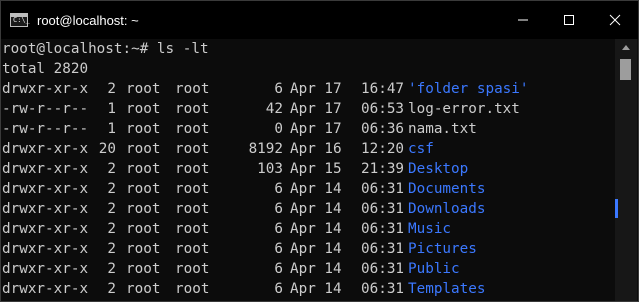  I want to click on row-time: 06:36, so click(383, 129).